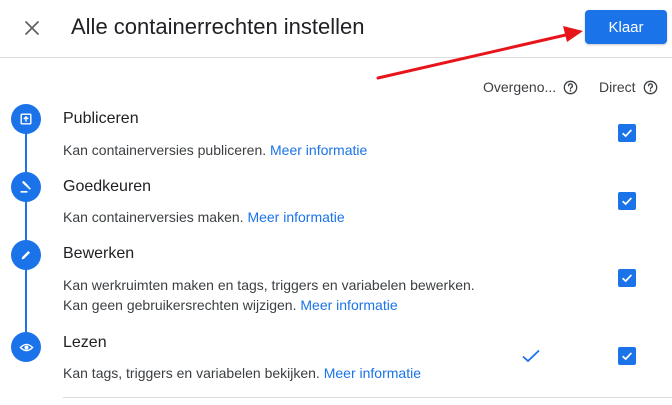 The width and height of the screenshot is (672, 405). Describe the element at coordinates (165, 150) in the screenshot. I see `role-description-text: Kan containerversies publiceren.` at that location.